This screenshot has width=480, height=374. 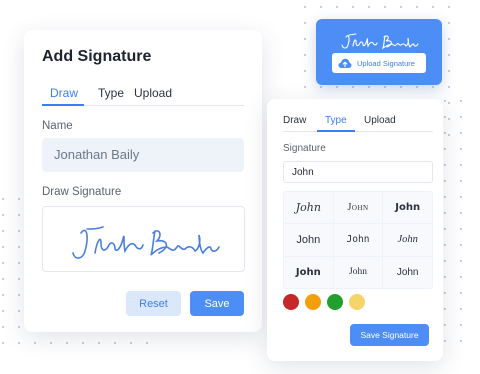 I want to click on signature-text-input: John, so click(x=358, y=172).